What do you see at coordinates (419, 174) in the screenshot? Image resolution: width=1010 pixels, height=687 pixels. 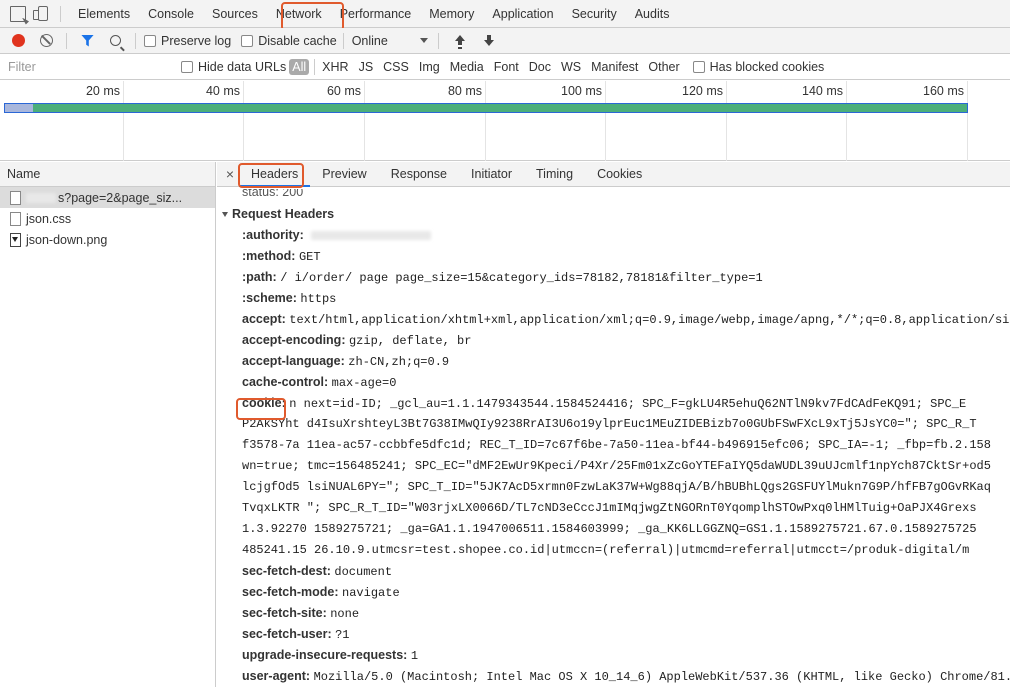 I see `tab-response: Response` at bounding box center [419, 174].